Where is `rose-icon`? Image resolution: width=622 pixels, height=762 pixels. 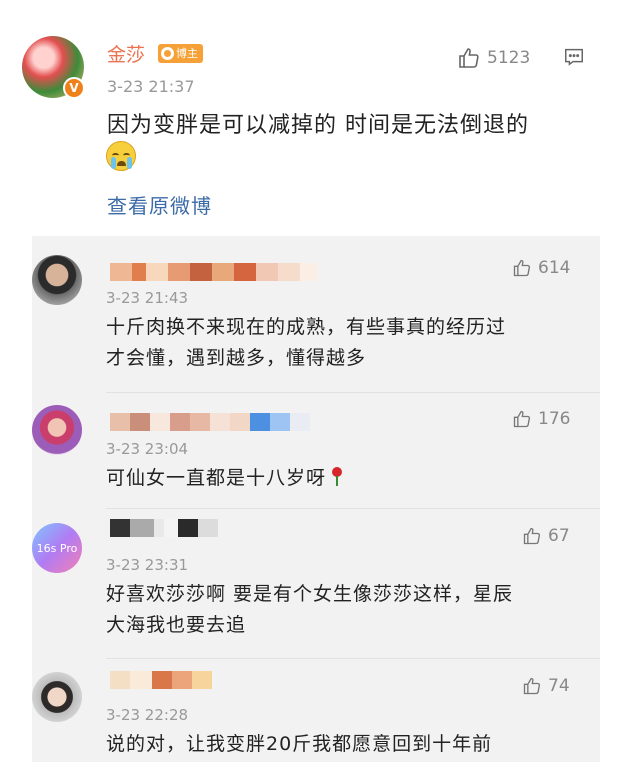
rose-icon is located at coordinates (337, 477).